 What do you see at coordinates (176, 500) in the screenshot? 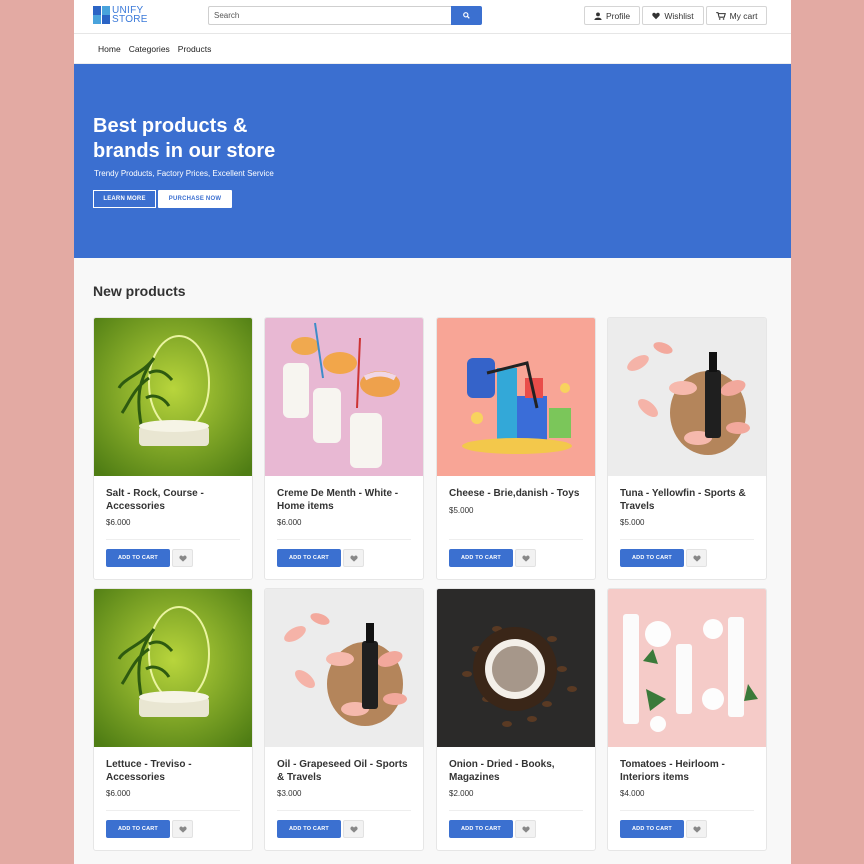
I see `product-name: Salt - Rock, Course - Accessories` at bounding box center [176, 500].